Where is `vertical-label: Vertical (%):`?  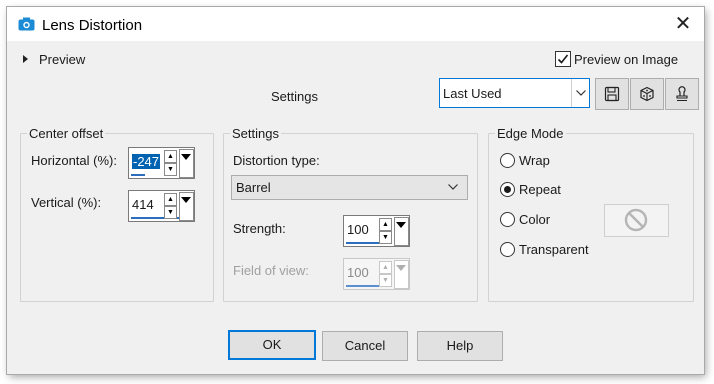
vertical-label: Vertical (%): is located at coordinates (66, 202).